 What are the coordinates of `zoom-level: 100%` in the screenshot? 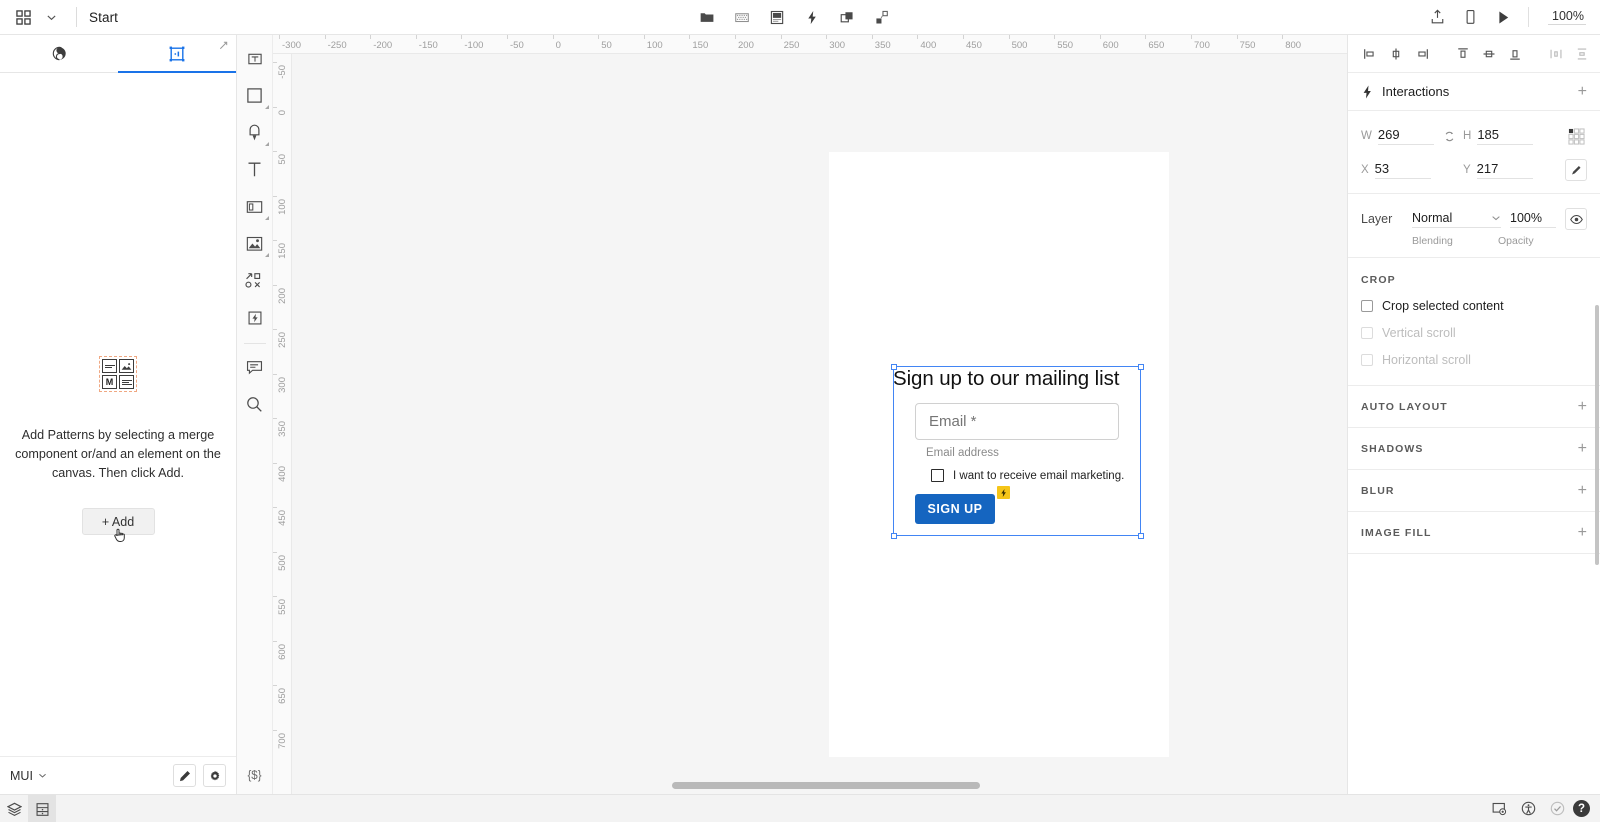 It's located at (1567, 17).